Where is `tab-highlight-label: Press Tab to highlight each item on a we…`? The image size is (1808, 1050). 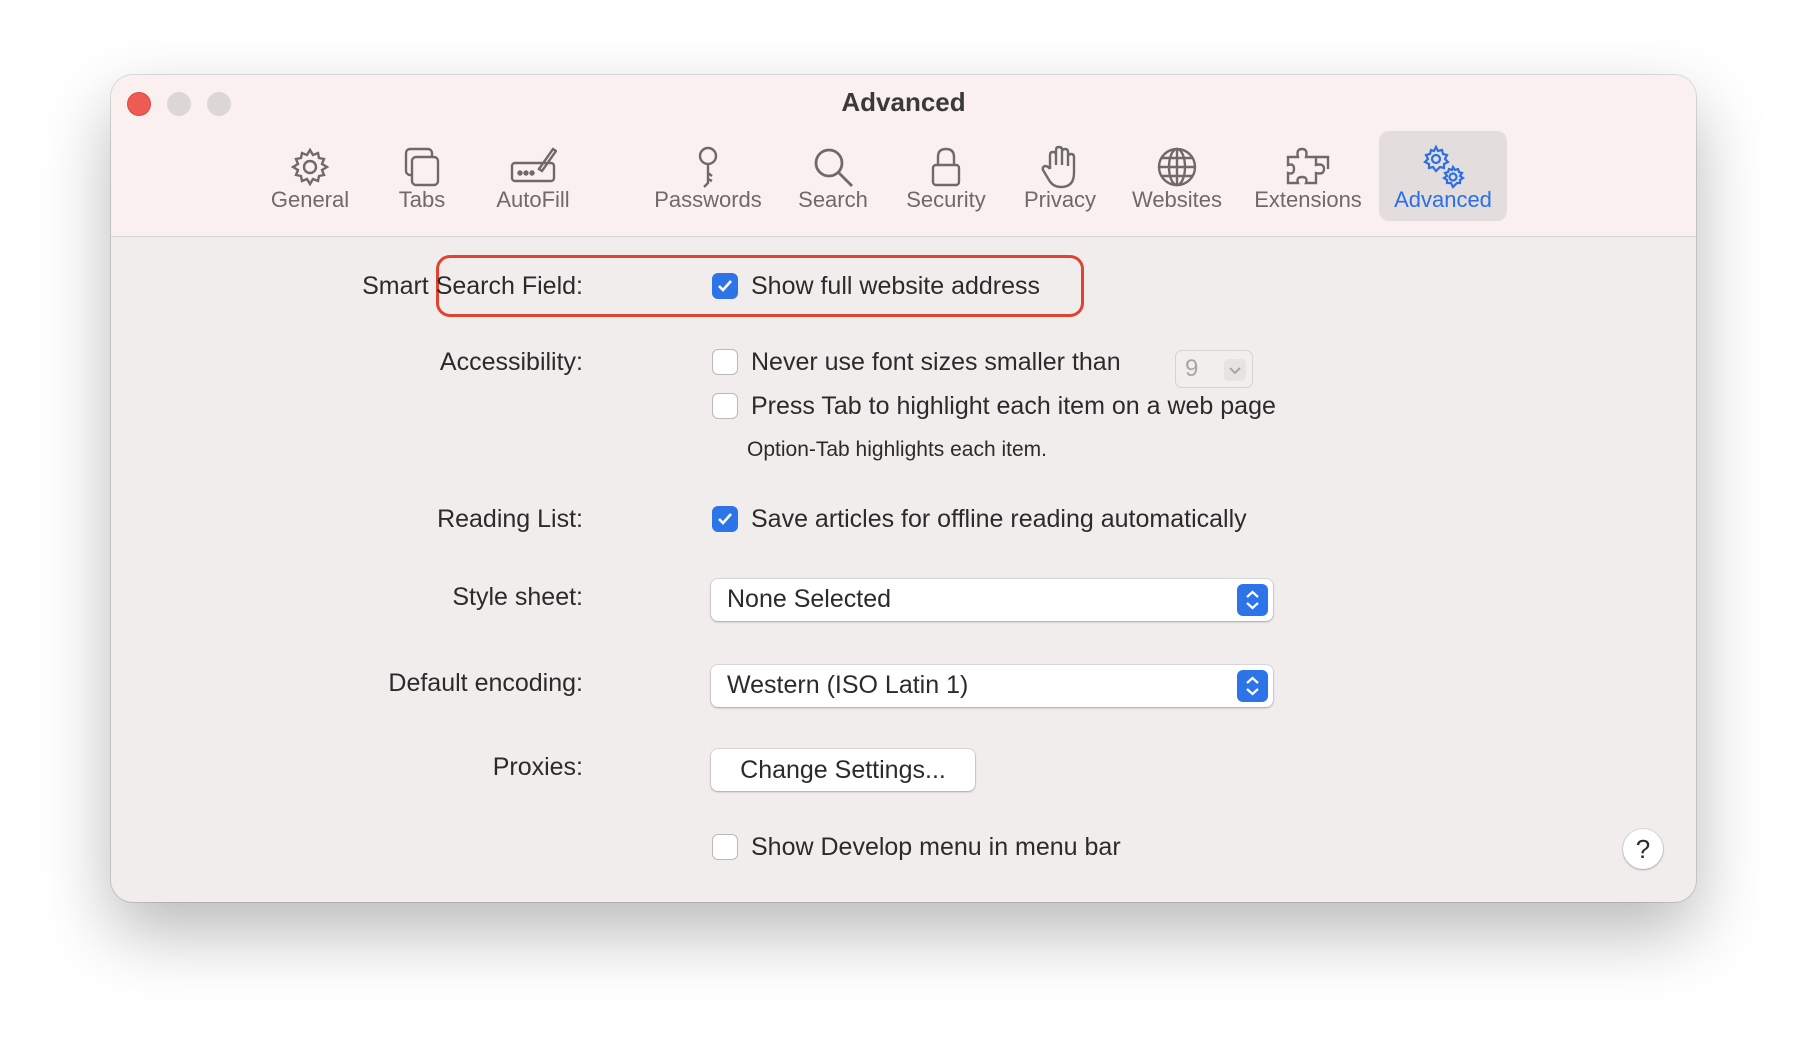
tab-highlight-label: Press Tab to highlight each item on a we… is located at coordinates (1013, 406).